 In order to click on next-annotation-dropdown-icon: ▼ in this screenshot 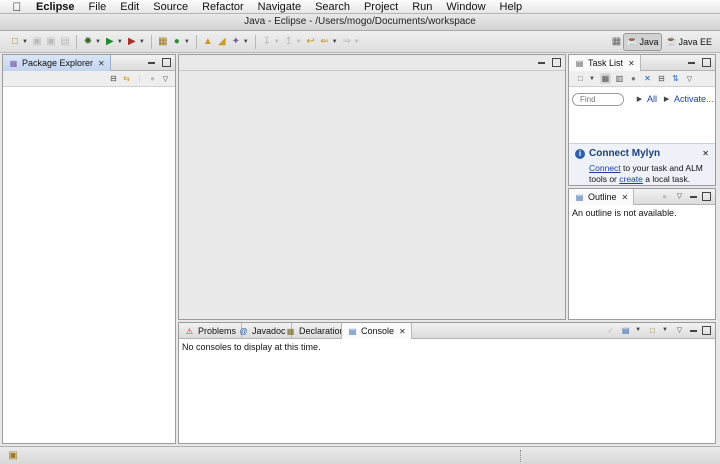, I will do `click(277, 42)`.